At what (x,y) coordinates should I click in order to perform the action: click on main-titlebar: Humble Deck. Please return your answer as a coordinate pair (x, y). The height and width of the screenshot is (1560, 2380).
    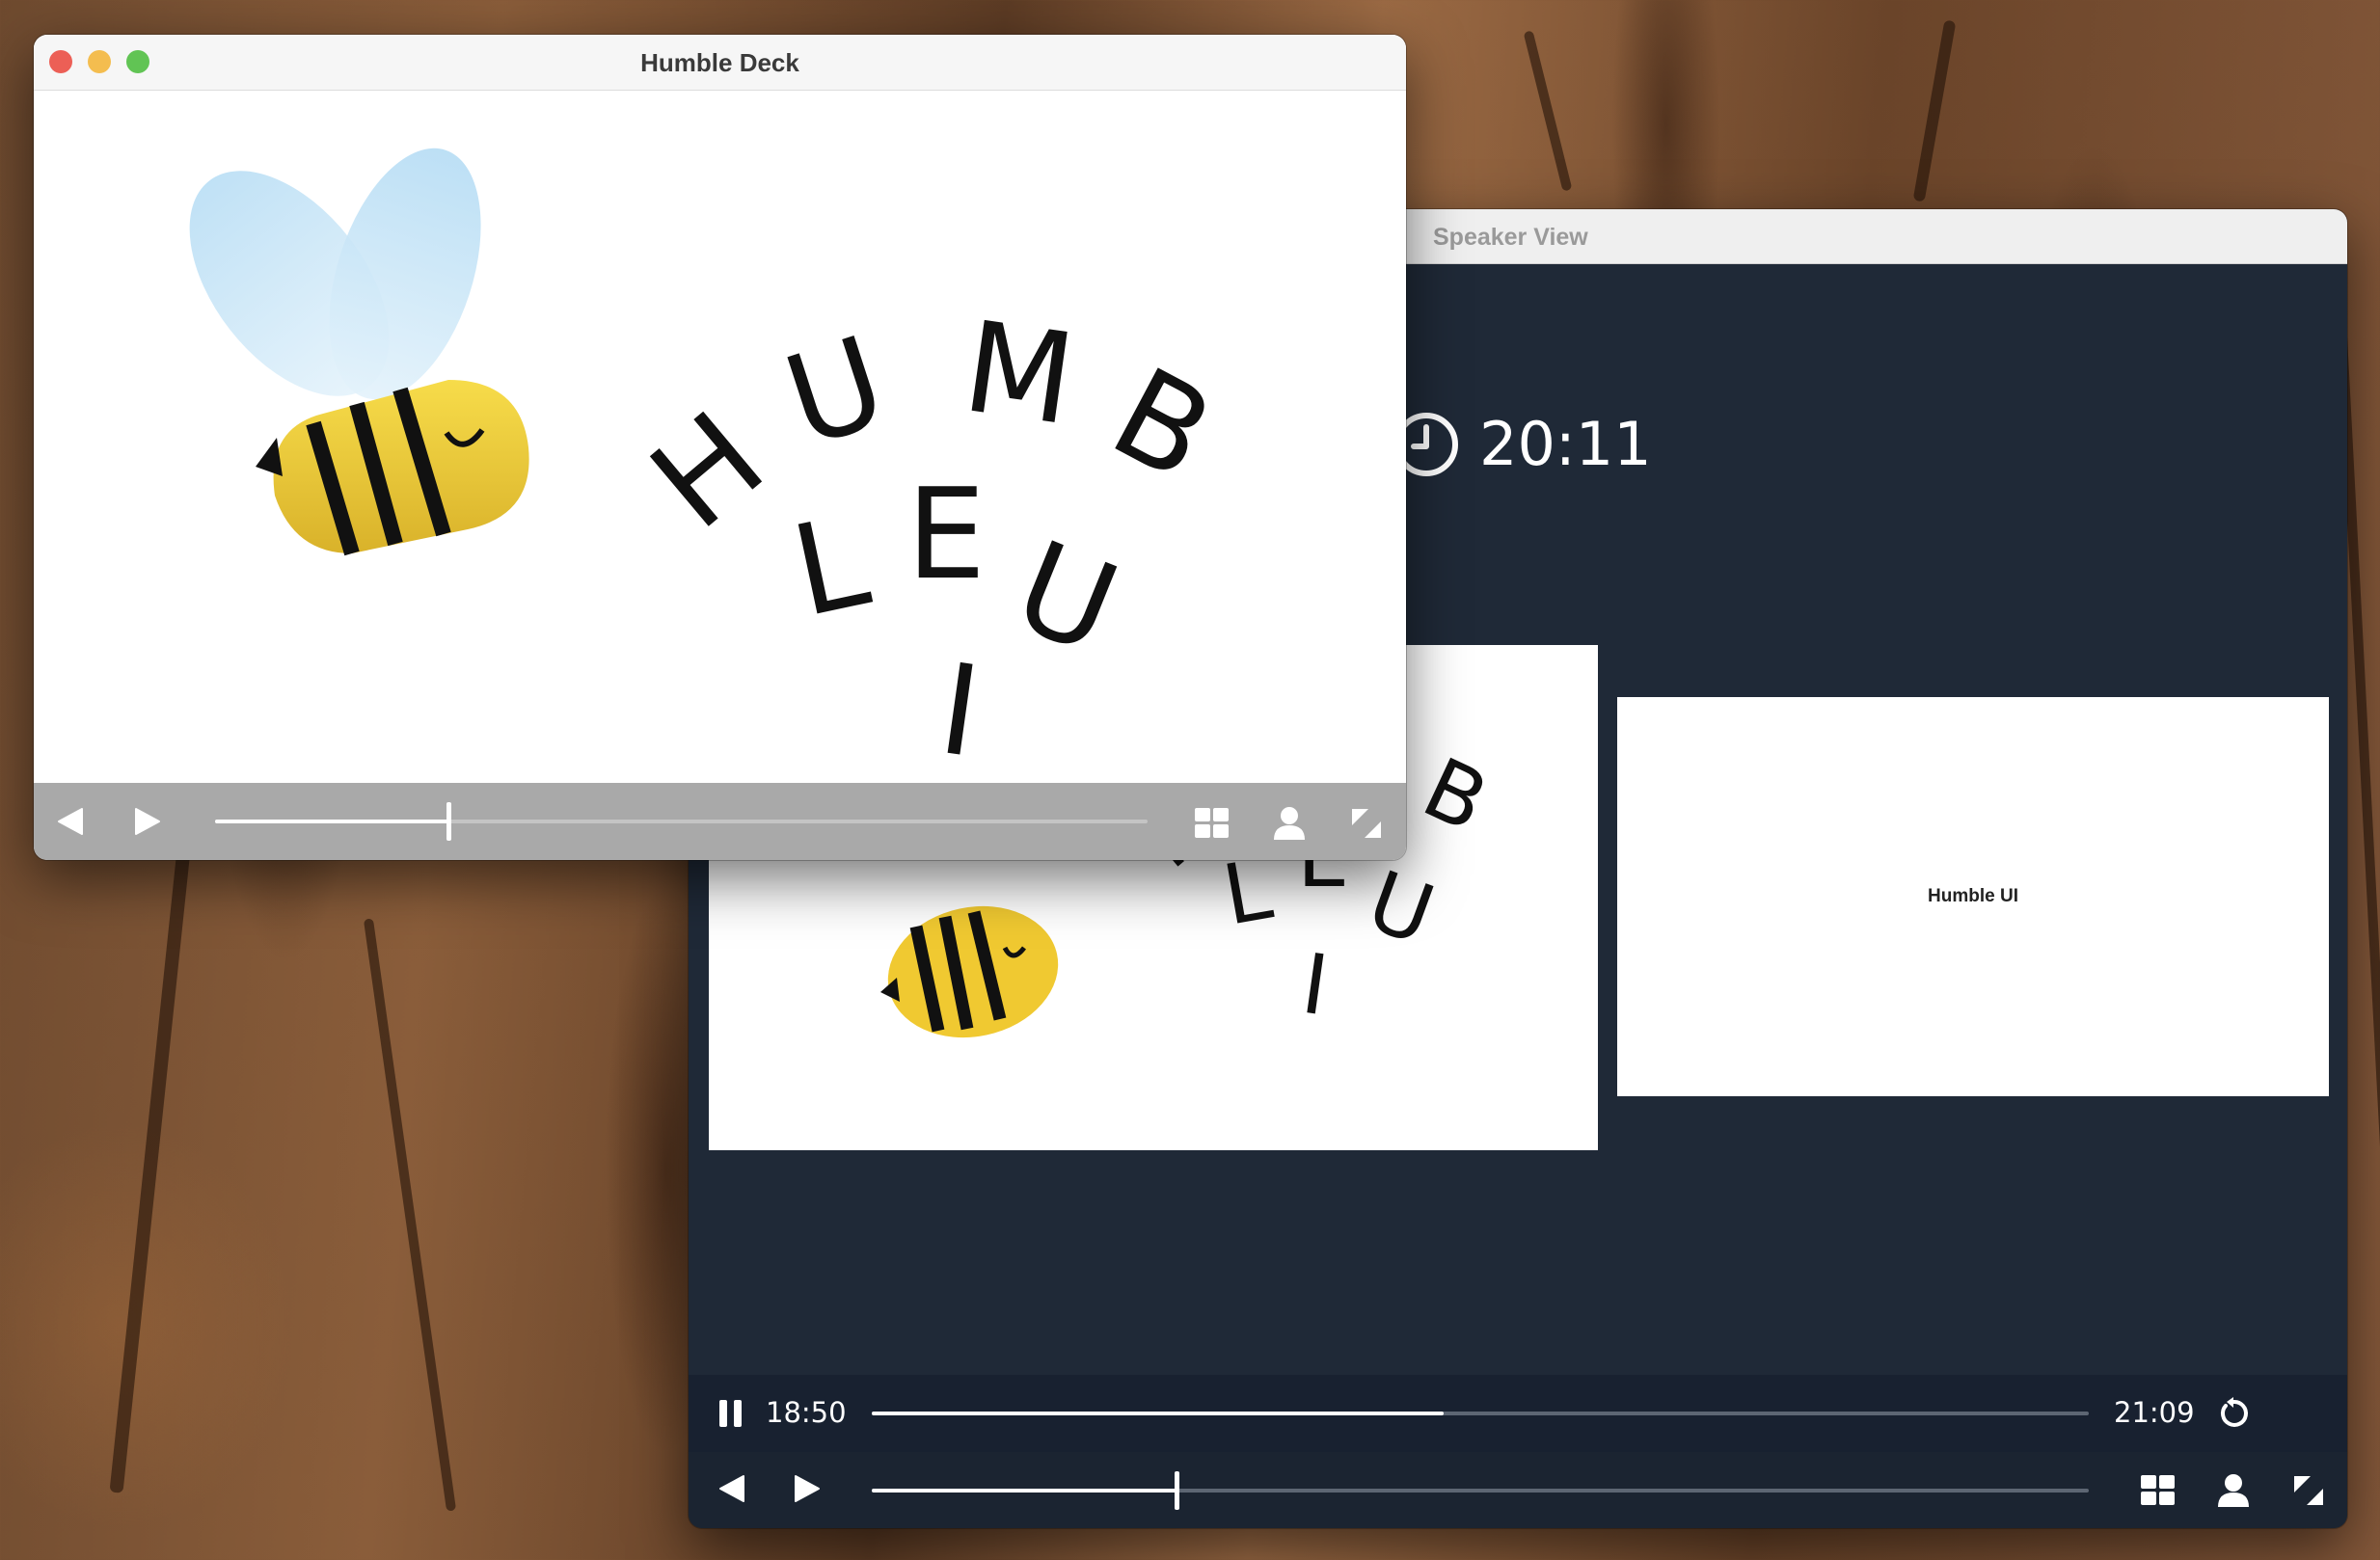
    Looking at the image, I should click on (720, 63).